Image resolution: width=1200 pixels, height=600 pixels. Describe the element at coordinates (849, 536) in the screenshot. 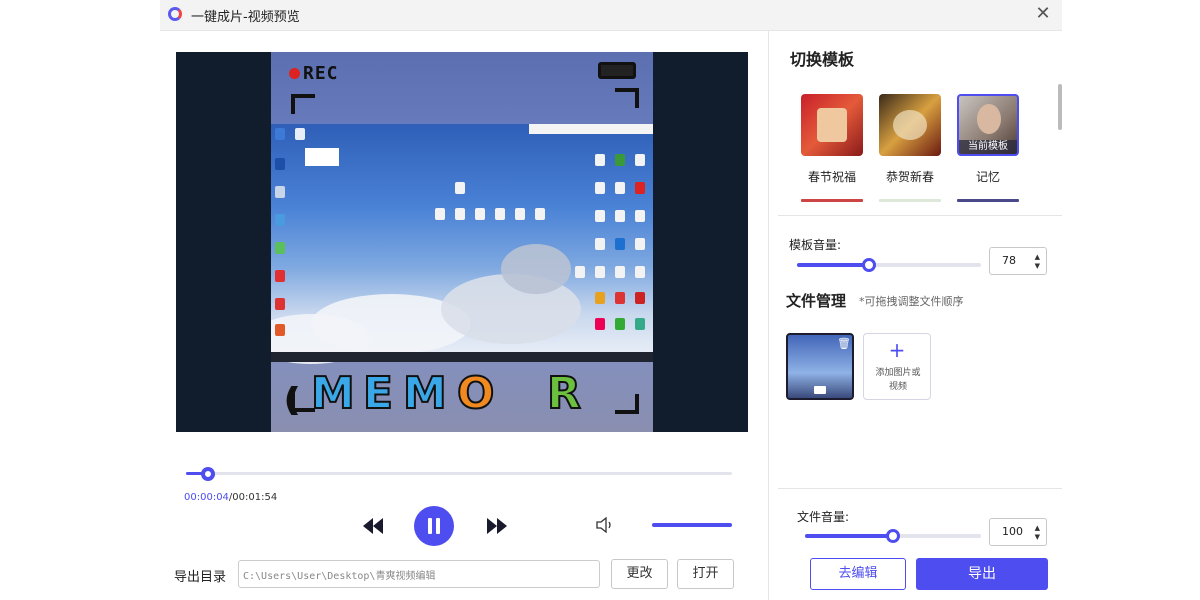

I see `file-volume-fill` at that location.